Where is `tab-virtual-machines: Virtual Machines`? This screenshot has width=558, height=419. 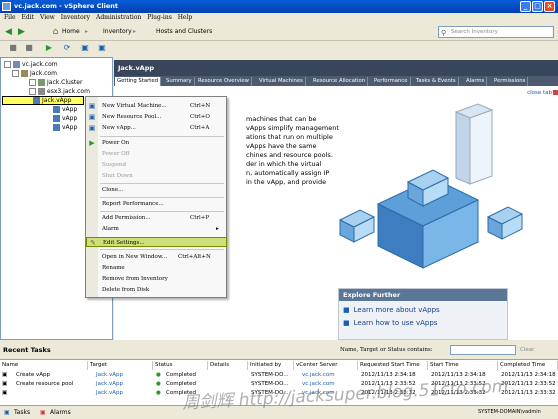
tab-virtual-machines: Virtual Machines is located at coordinates (281, 81).